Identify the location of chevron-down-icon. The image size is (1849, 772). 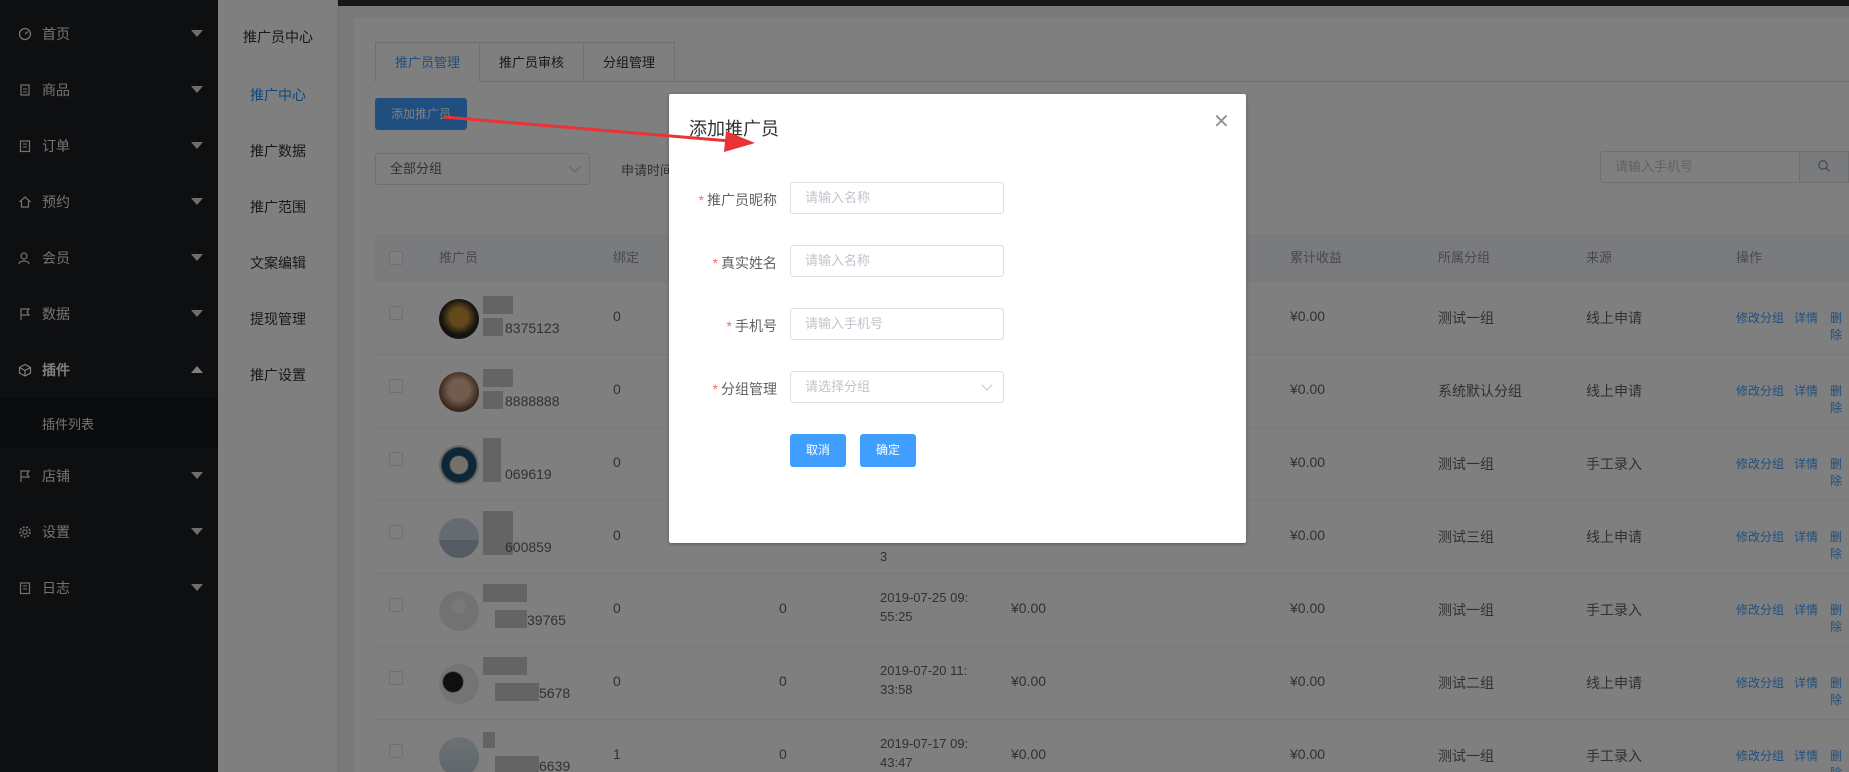
(987, 385).